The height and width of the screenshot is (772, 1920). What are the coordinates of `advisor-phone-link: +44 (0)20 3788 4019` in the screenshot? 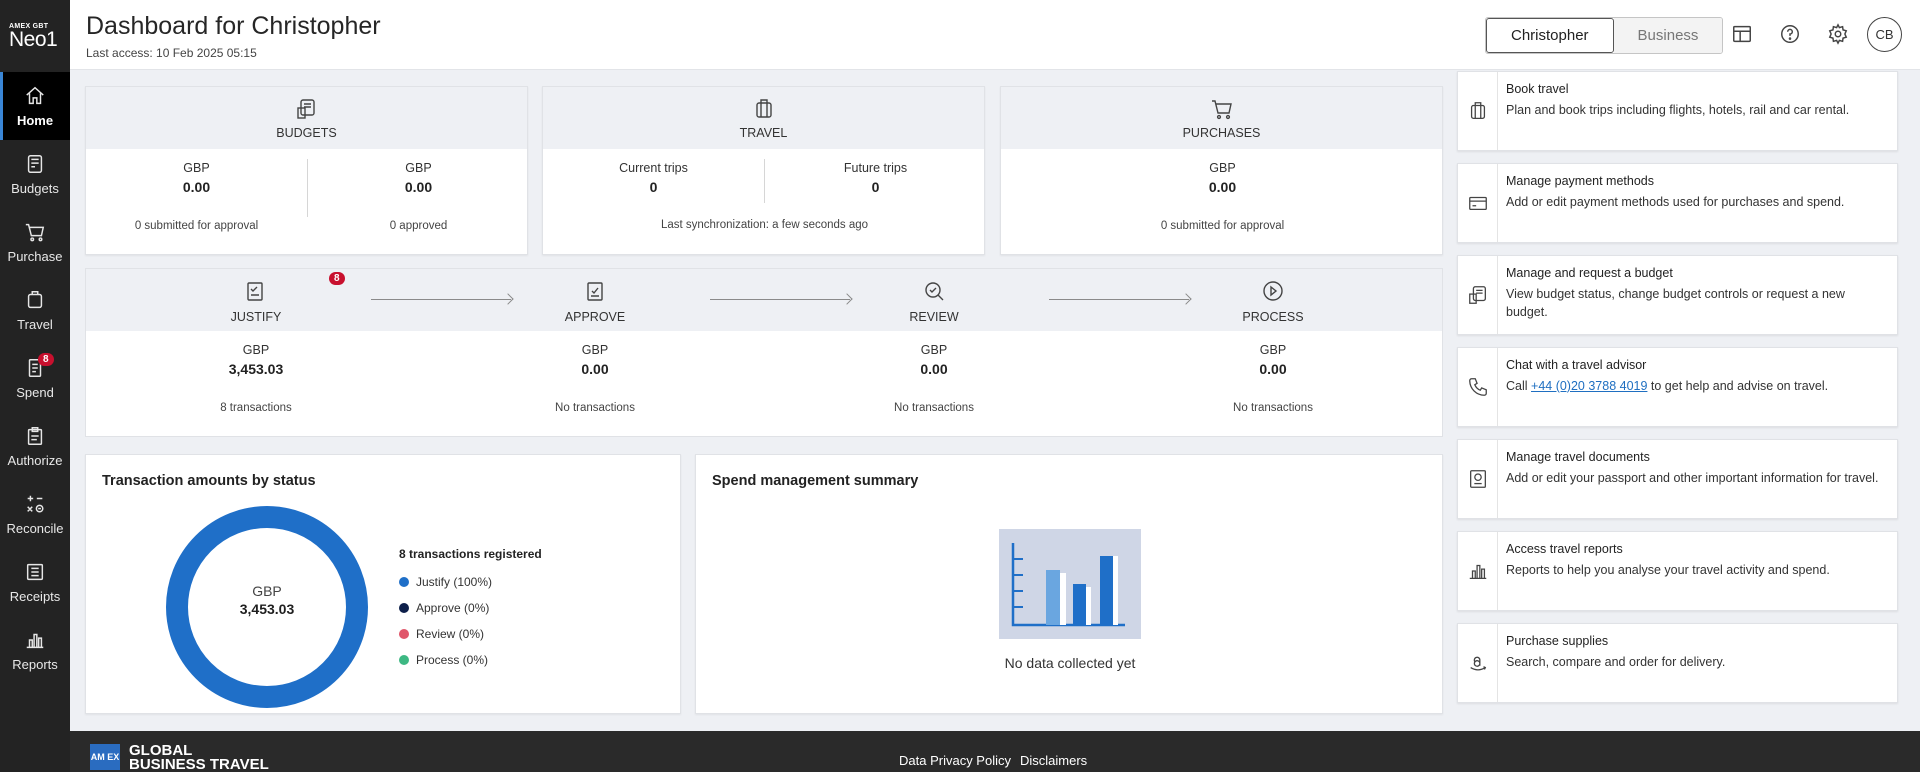 It's located at (1589, 386).